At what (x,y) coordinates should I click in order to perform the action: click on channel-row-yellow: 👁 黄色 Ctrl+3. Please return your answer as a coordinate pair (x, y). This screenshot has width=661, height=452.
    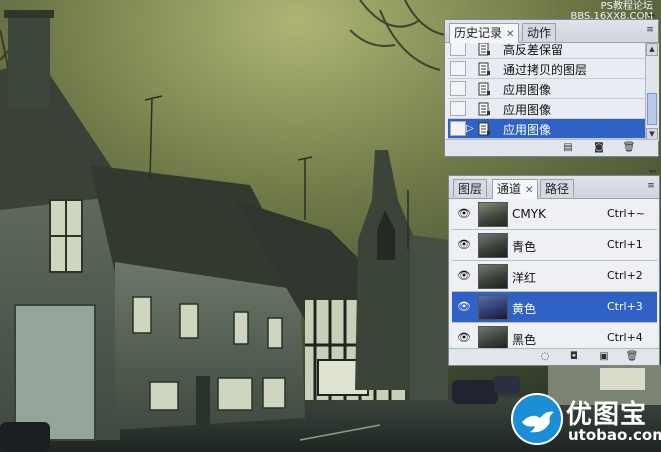
    Looking at the image, I should click on (554, 307).